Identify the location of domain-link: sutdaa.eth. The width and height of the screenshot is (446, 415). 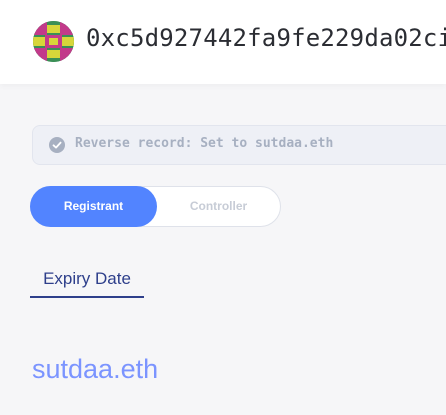
(95, 369).